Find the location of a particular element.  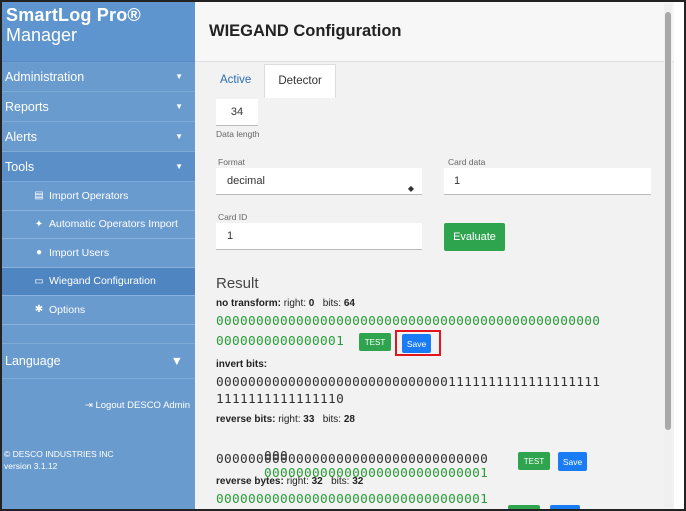

sidebar-item-label: Import Users is located at coordinates (79, 252).